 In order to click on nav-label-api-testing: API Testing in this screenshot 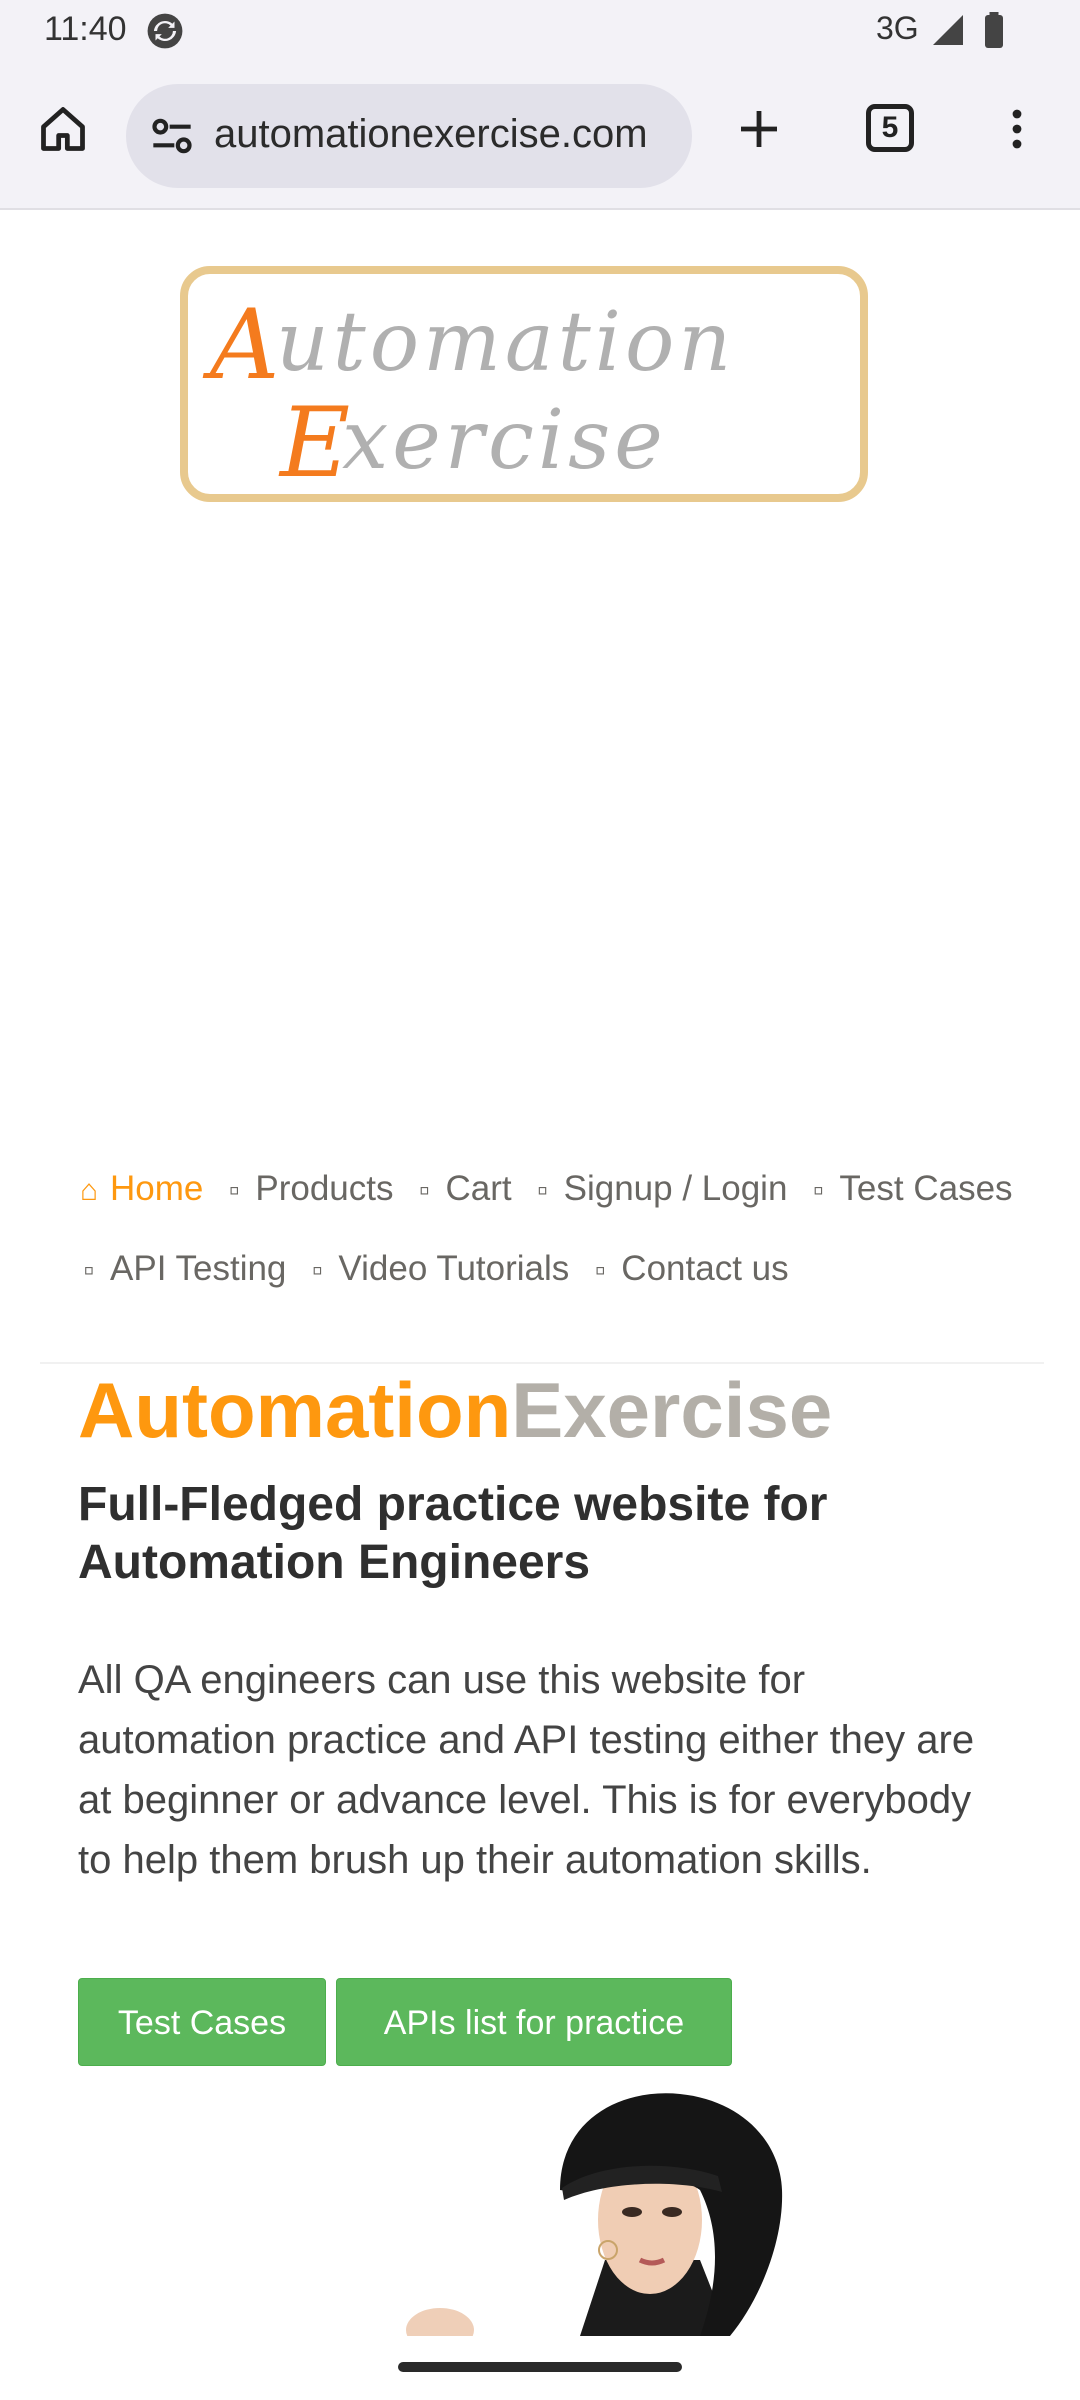, I will do `click(198, 1268)`.